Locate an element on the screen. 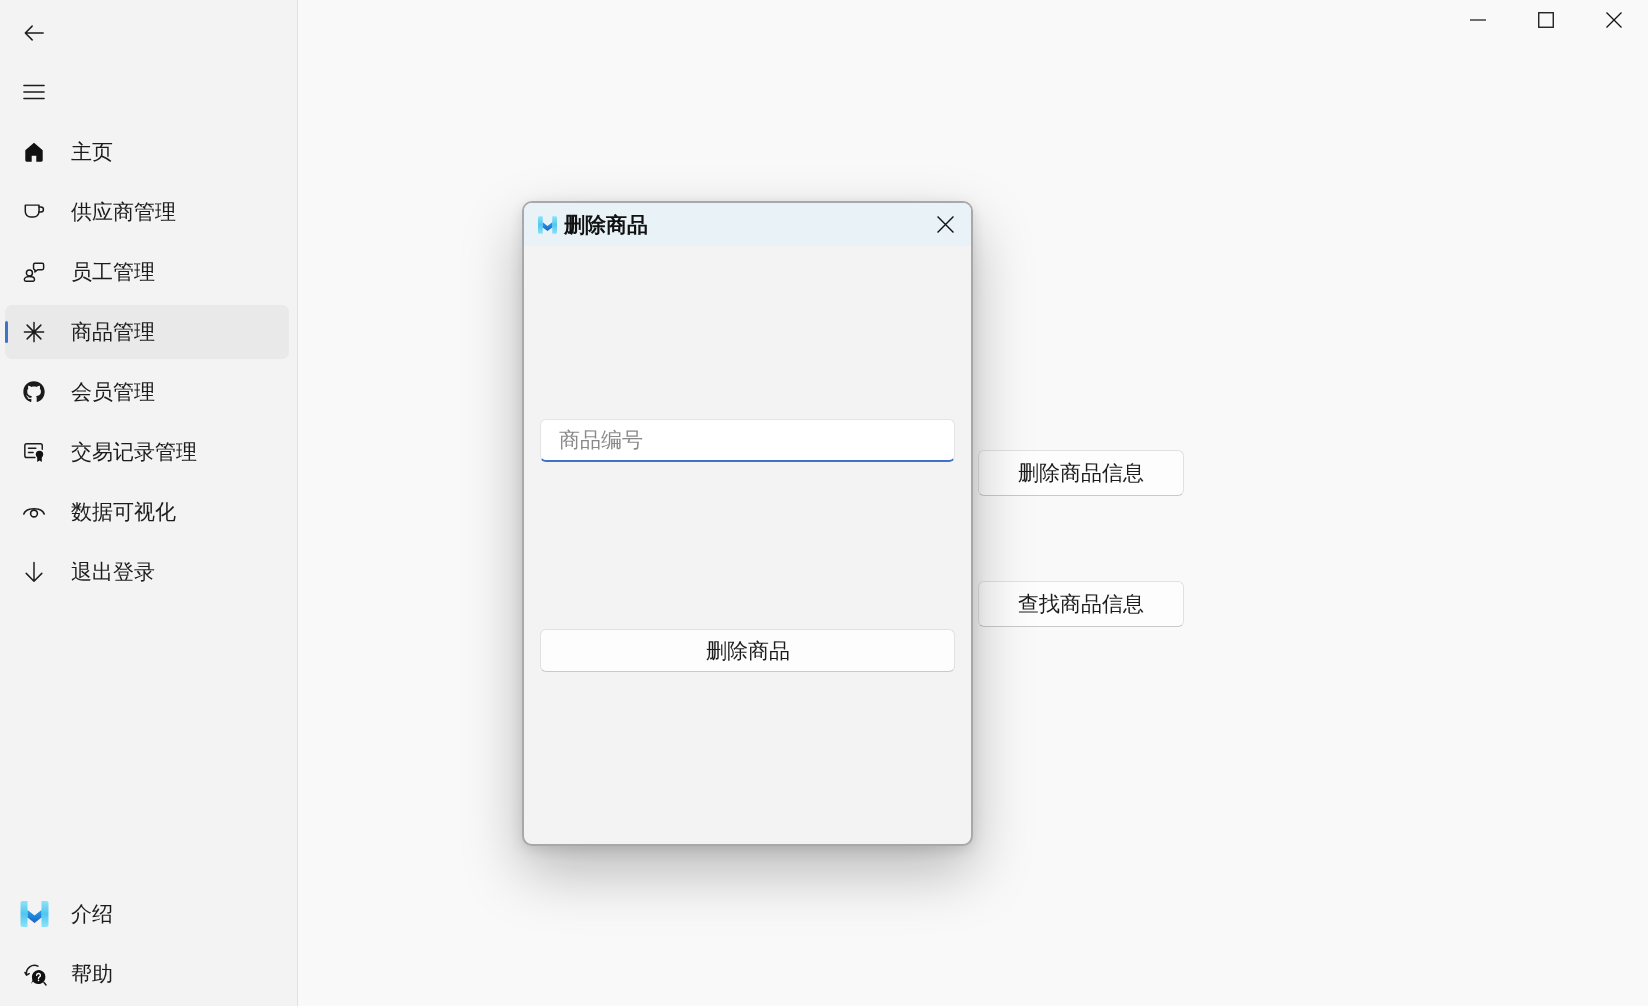  down-arrow-icon is located at coordinates (34, 572).